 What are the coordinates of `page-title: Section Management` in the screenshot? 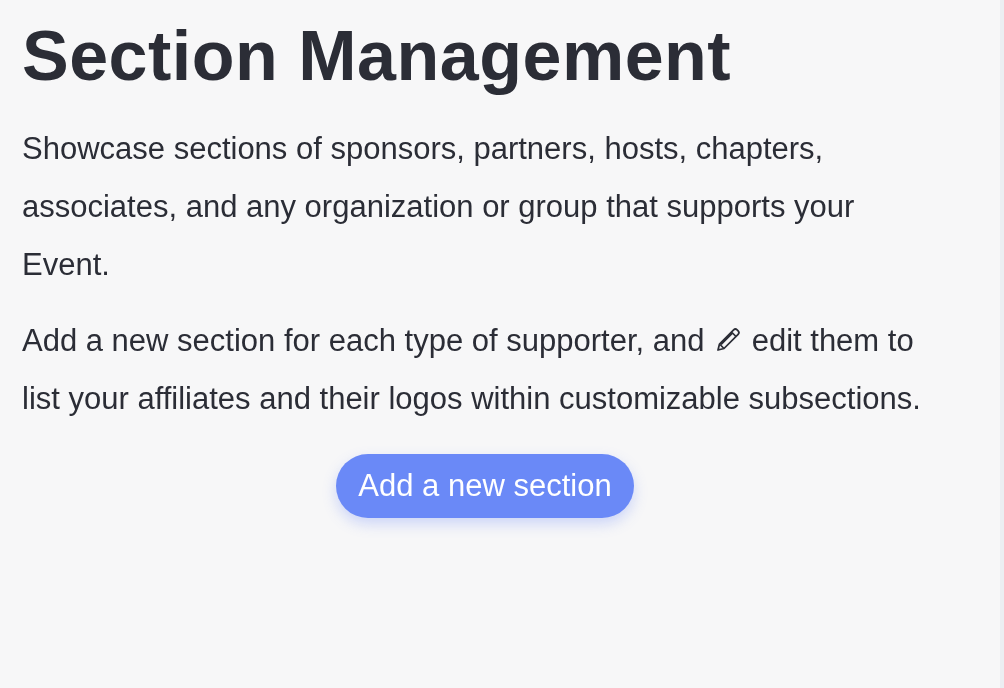 It's located at (377, 56).